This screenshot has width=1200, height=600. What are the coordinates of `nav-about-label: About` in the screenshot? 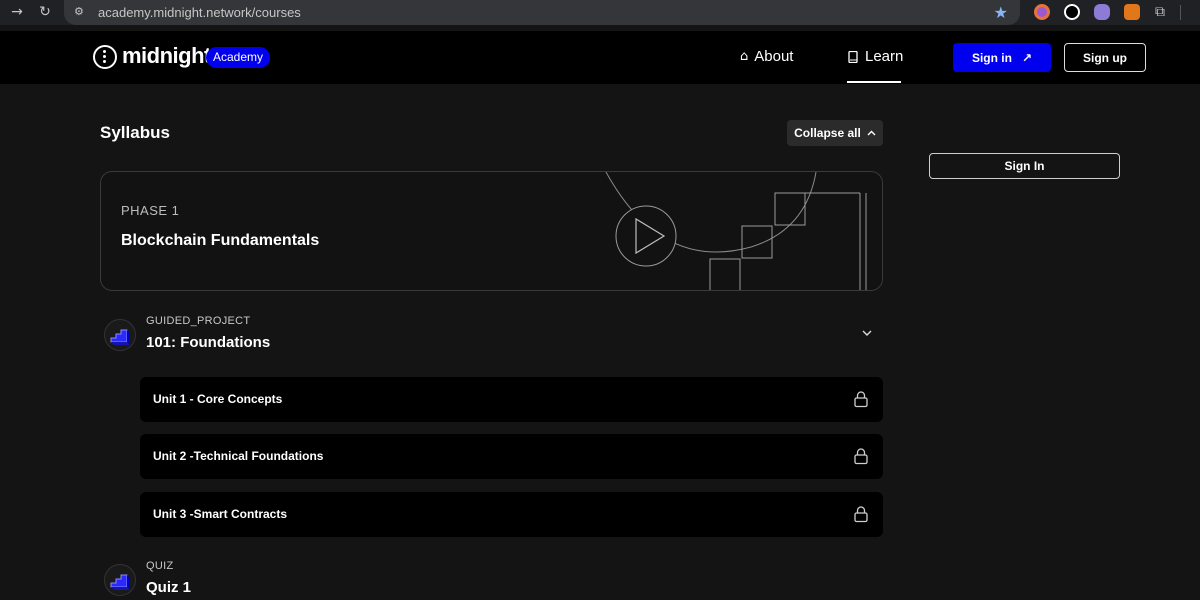 It's located at (774, 56).